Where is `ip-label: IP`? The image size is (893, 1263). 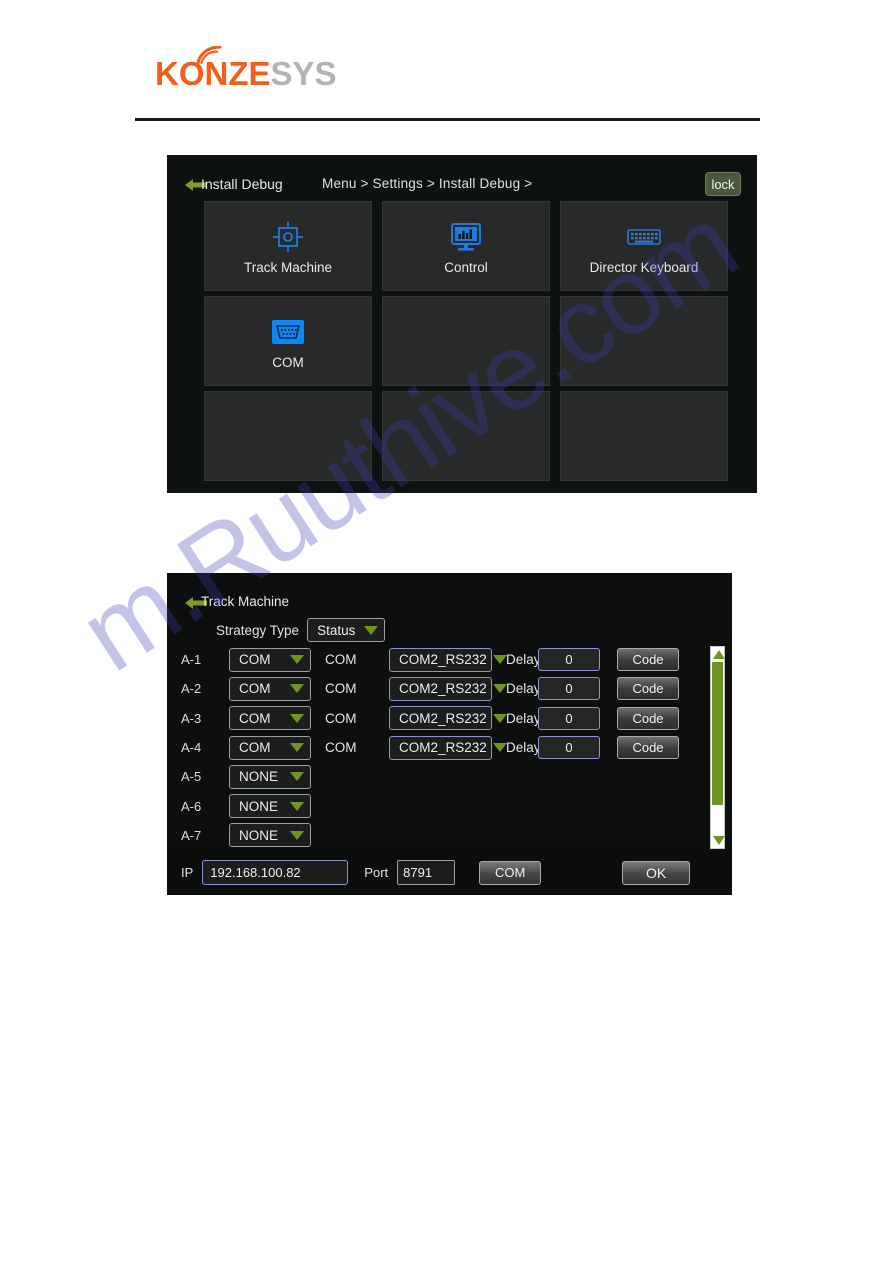 ip-label: IP is located at coordinates (187, 872).